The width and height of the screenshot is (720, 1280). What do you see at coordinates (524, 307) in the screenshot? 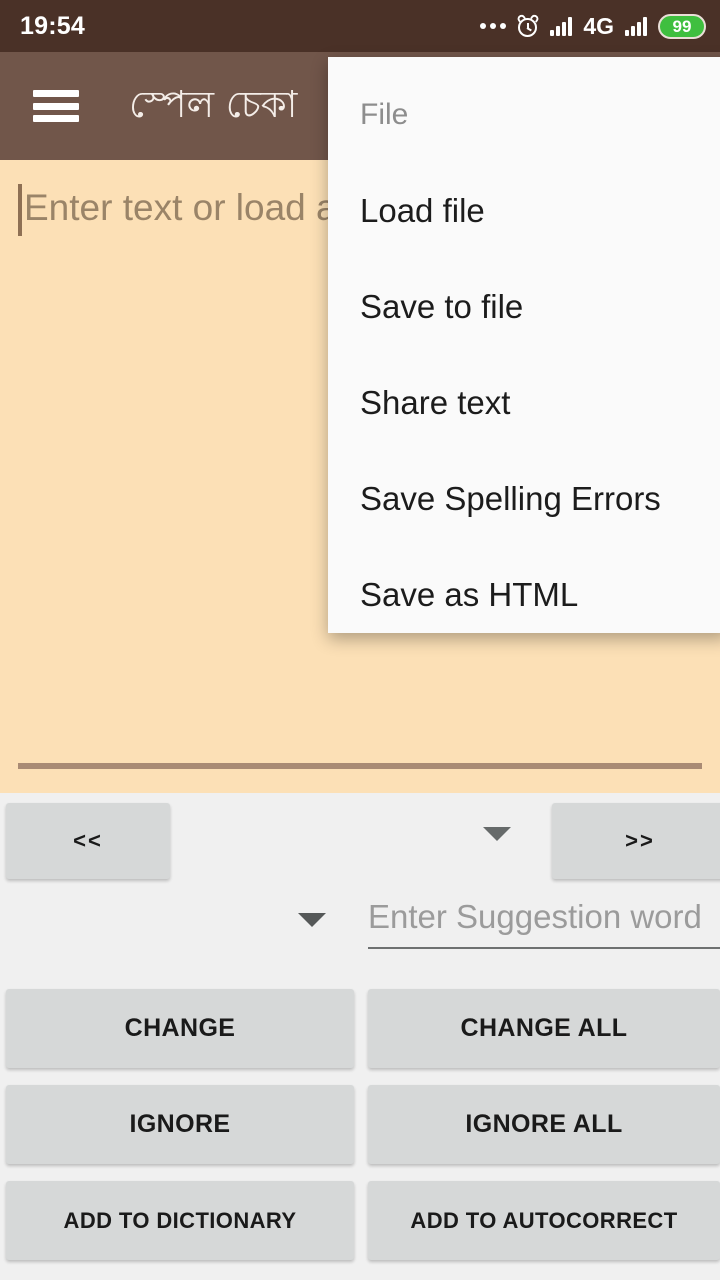
I see `menu-item-save-to-file: Save to file` at bounding box center [524, 307].